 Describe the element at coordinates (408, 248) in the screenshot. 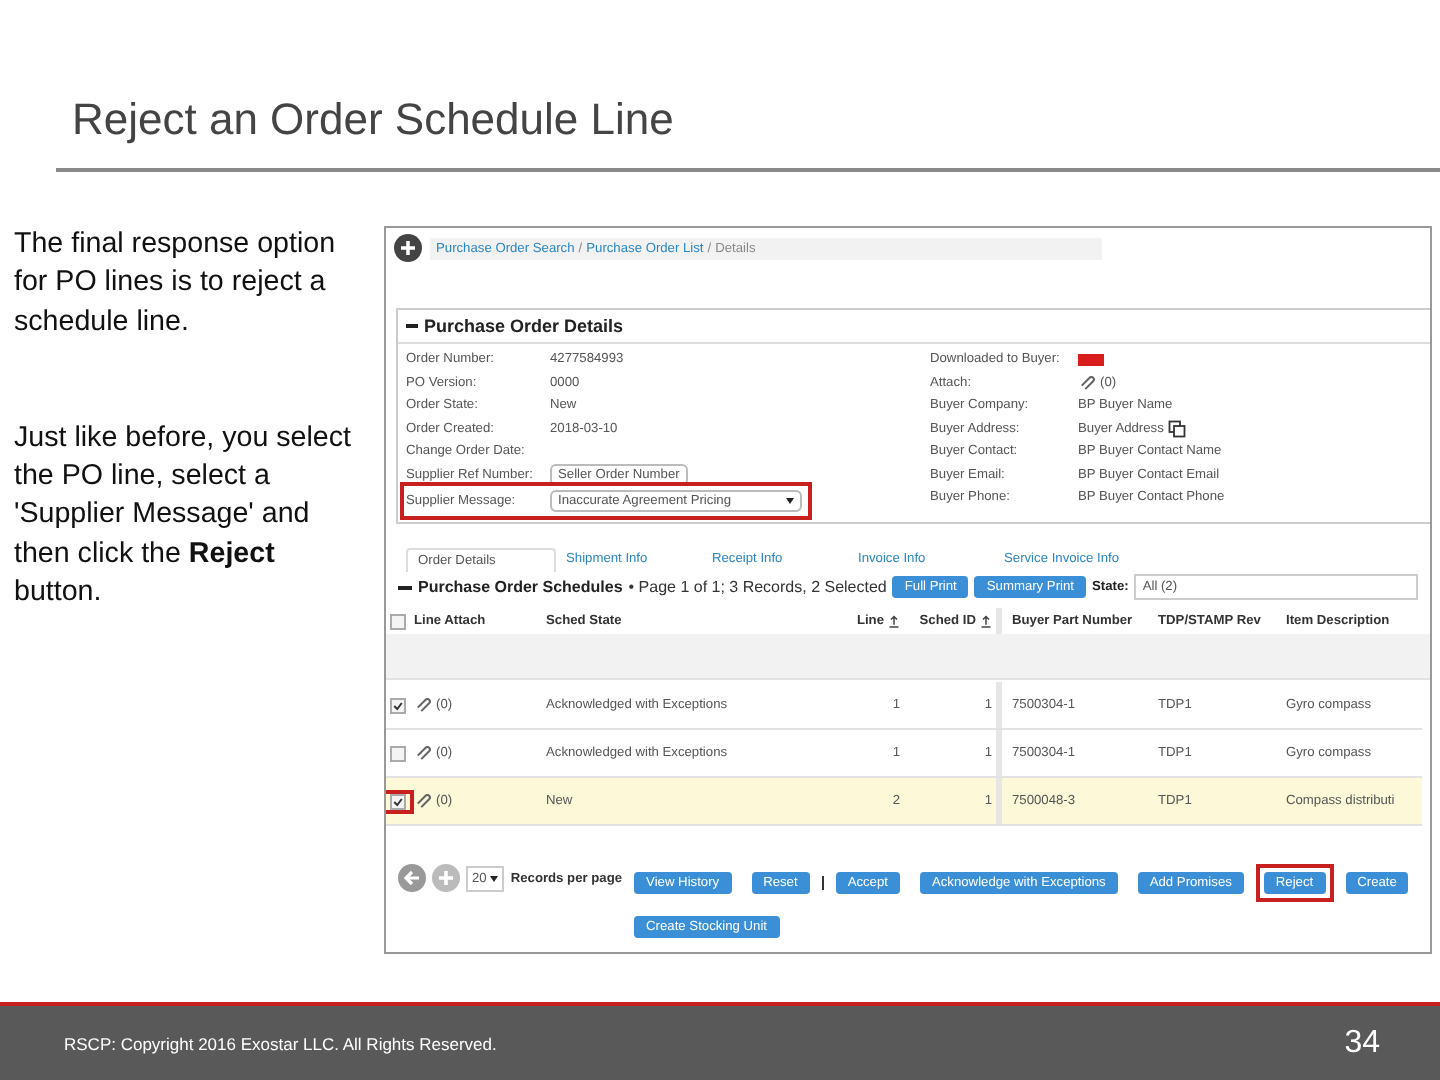

I see `plus-icon` at that location.